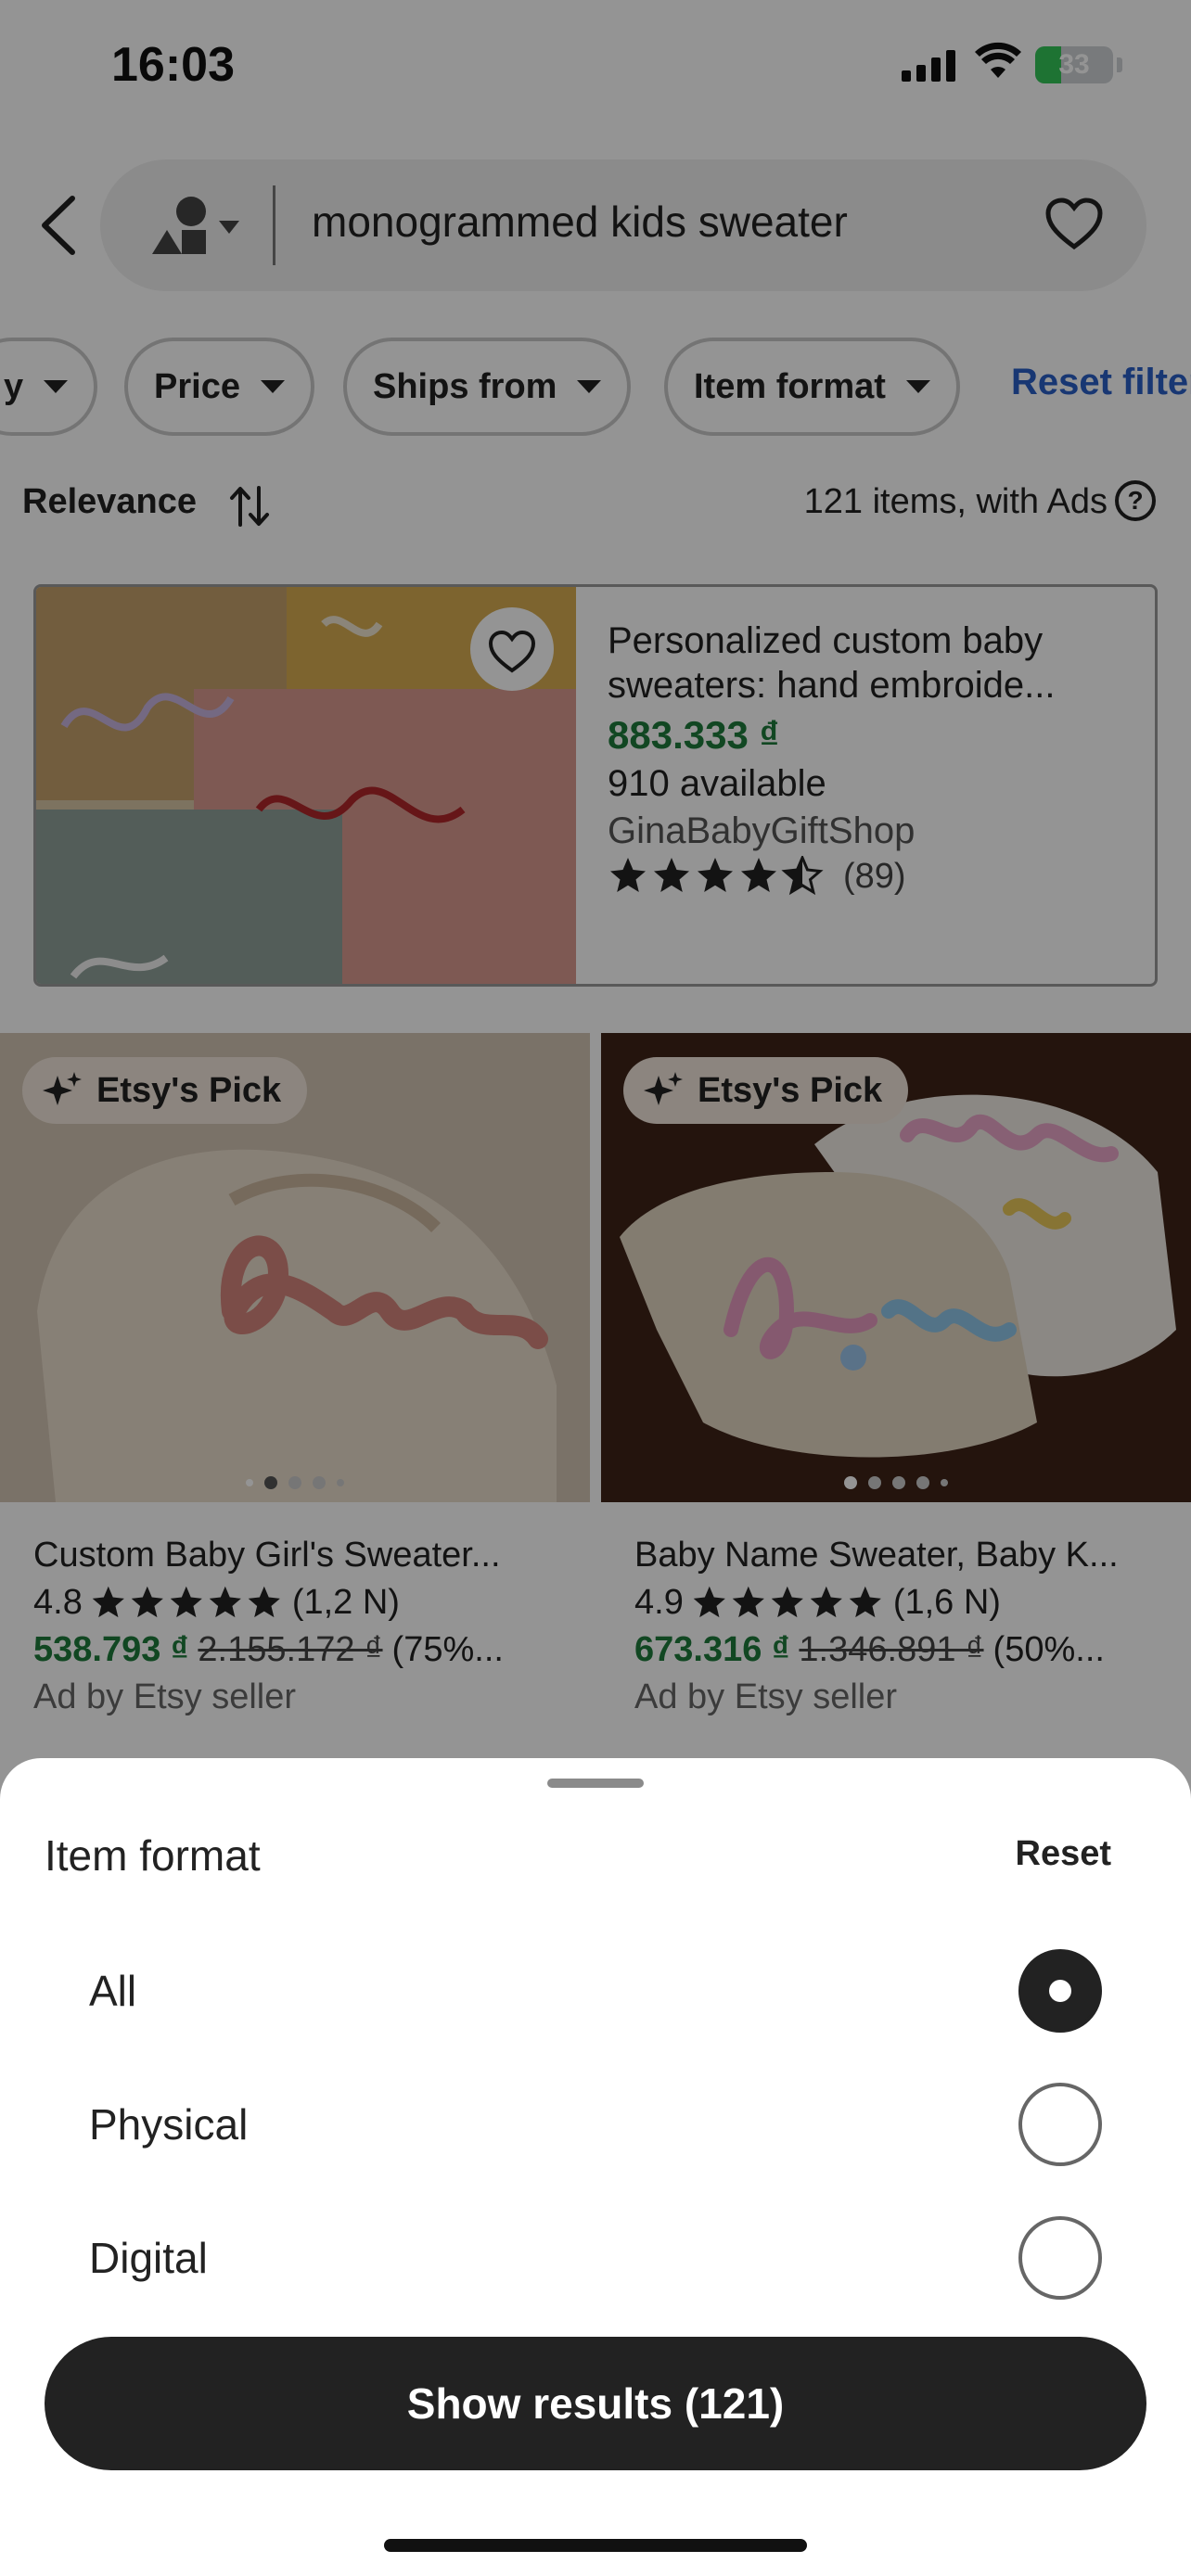  I want to click on sheet-title: Item format, so click(153, 1855).